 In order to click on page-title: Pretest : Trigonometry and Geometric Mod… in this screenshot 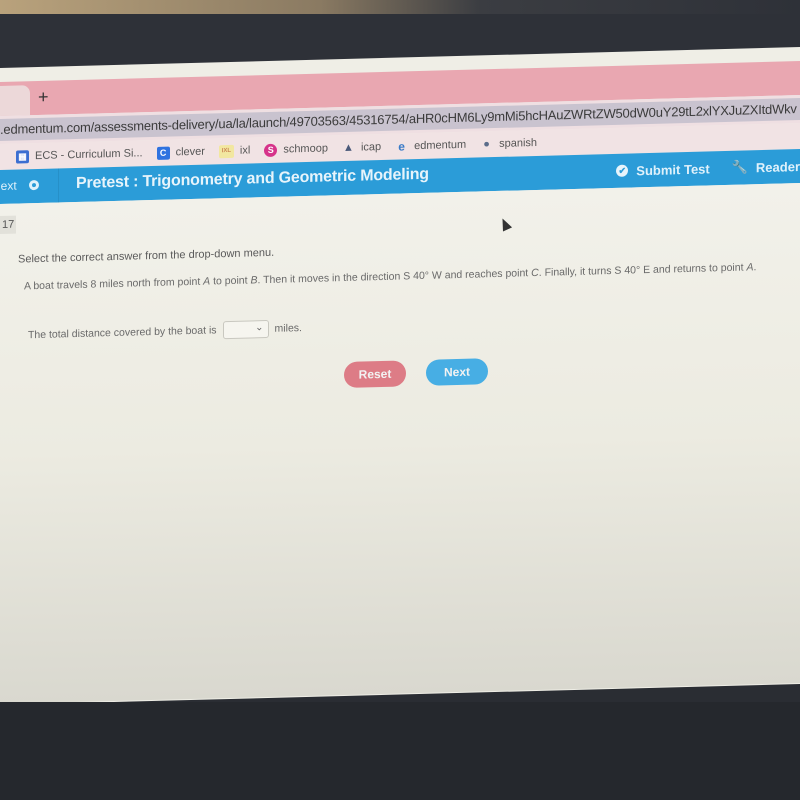, I will do `click(252, 179)`.